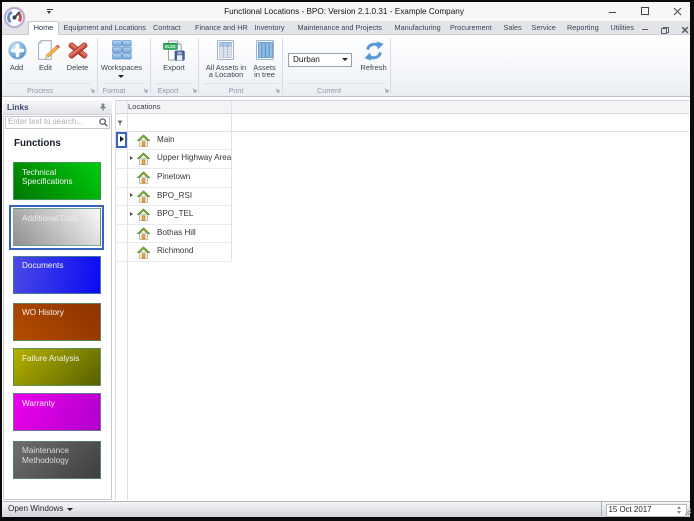 This screenshot has width=694, height=521. I want to click on svg-text: XLSX, so click(169, 46).